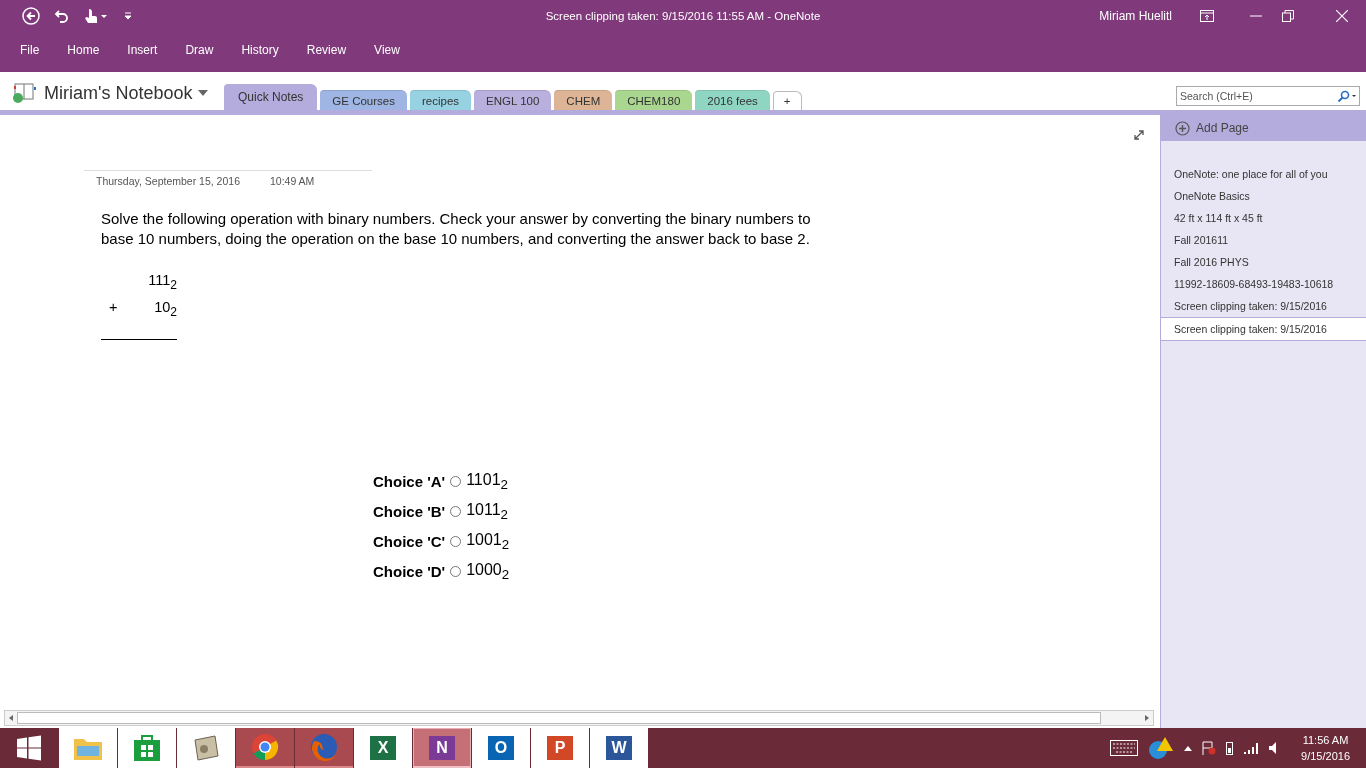 This screenshot has width=1366, height=768. What do you see at coordinates (1182, 128) in the screenshot?
I see `plus-circle-icon` at bounding box center [1182, 128].